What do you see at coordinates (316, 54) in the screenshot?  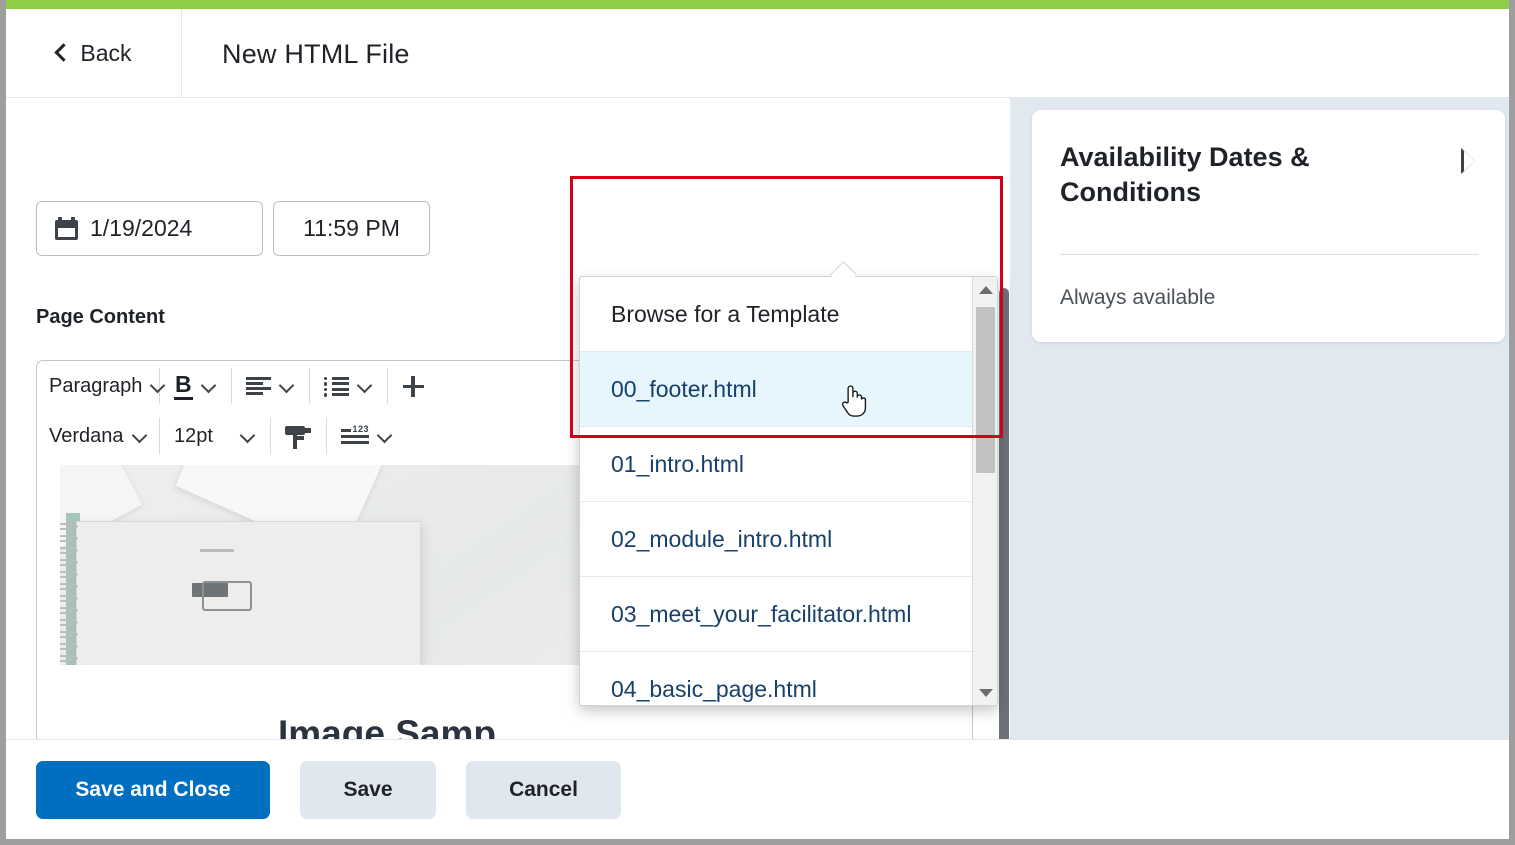 I see `page-title: New HTML File` at bounding box center [316, 54].